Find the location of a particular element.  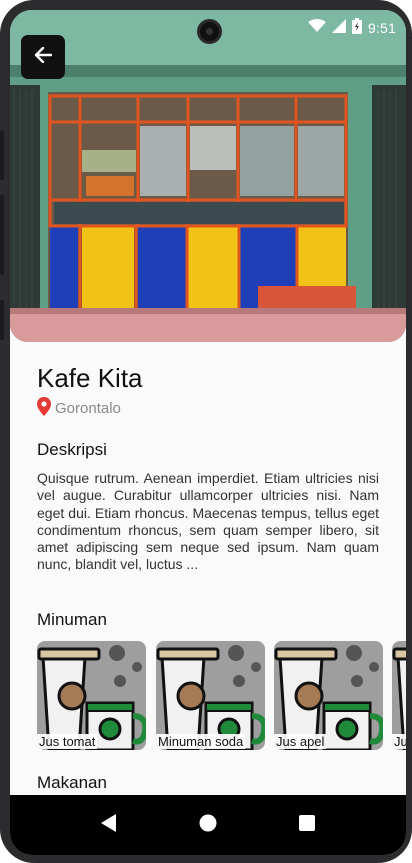

system-navigation-bar is located at coordinates (208, 825).